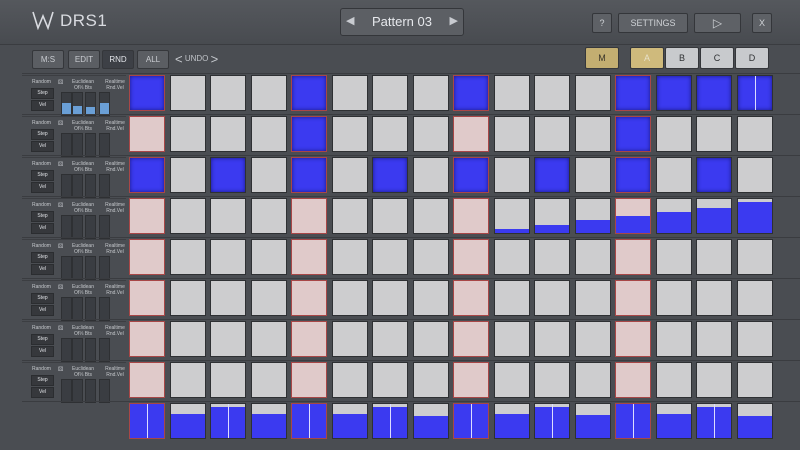 This screenshot has height=450, width=800. What do you see at coordinates (454, 20) in the screenshot?
I see `next-pattern-icon: ▶` at bounding box center [454, 20].